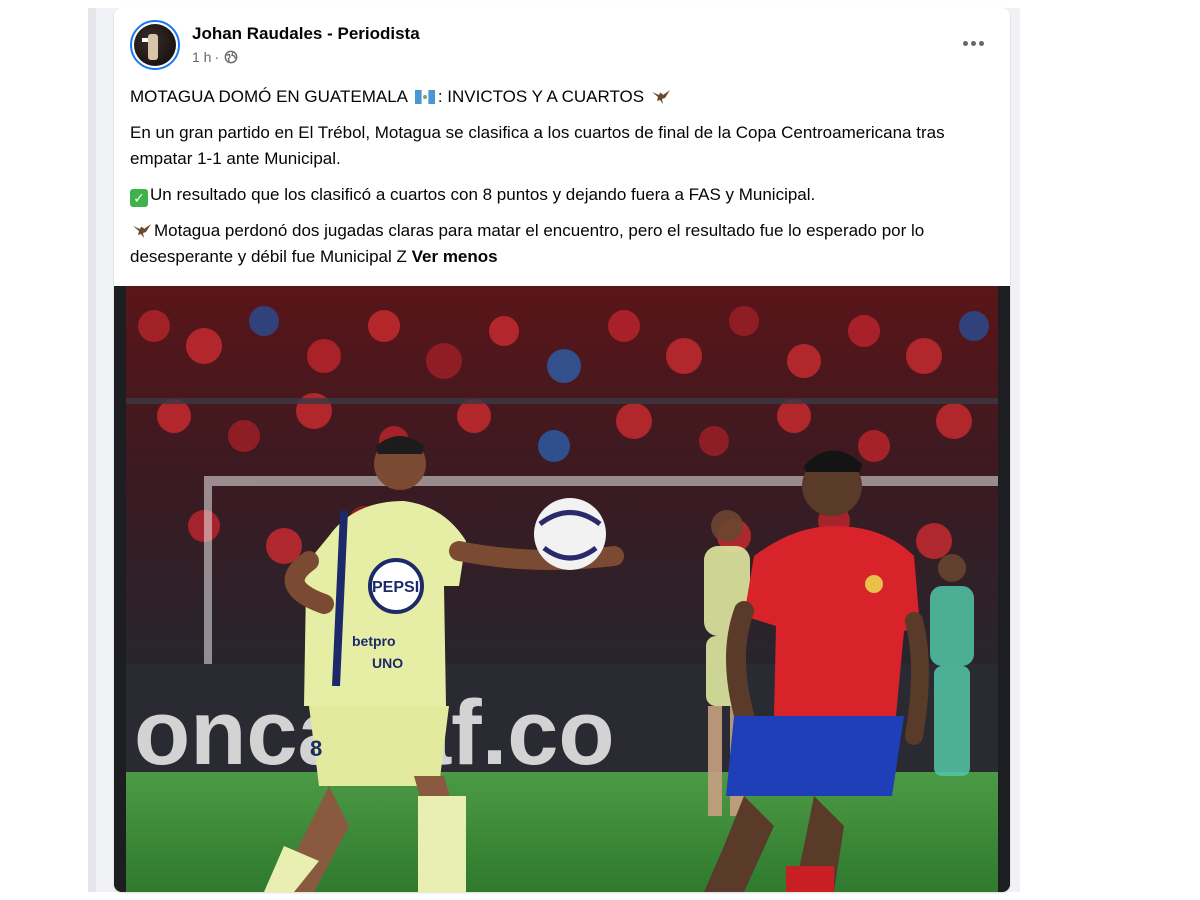  What do you see at coordinates (570, 534) in the screenshot?
I see `soccer-ball` at bounding box center [570, 534].